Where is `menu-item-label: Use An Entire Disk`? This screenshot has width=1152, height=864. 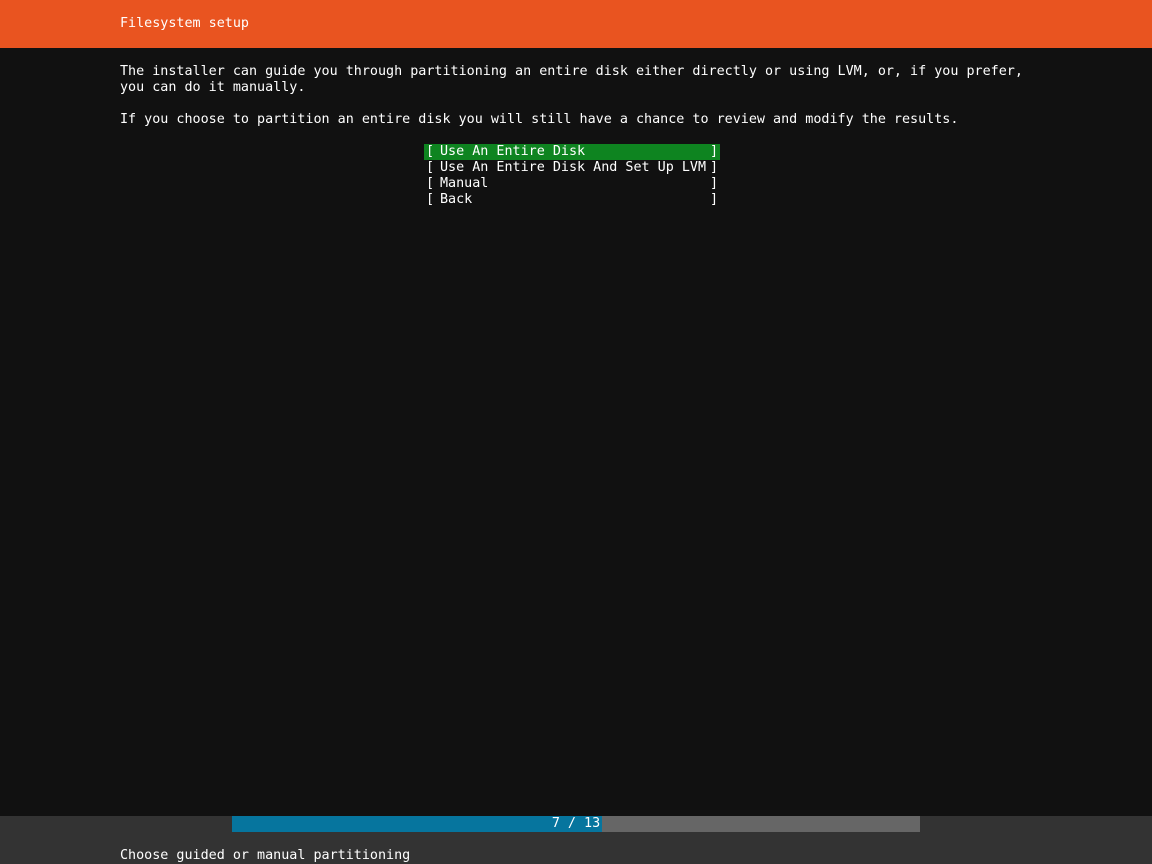
menu-item-label: Use An Entire Disk is located at coordinates (513, 151).